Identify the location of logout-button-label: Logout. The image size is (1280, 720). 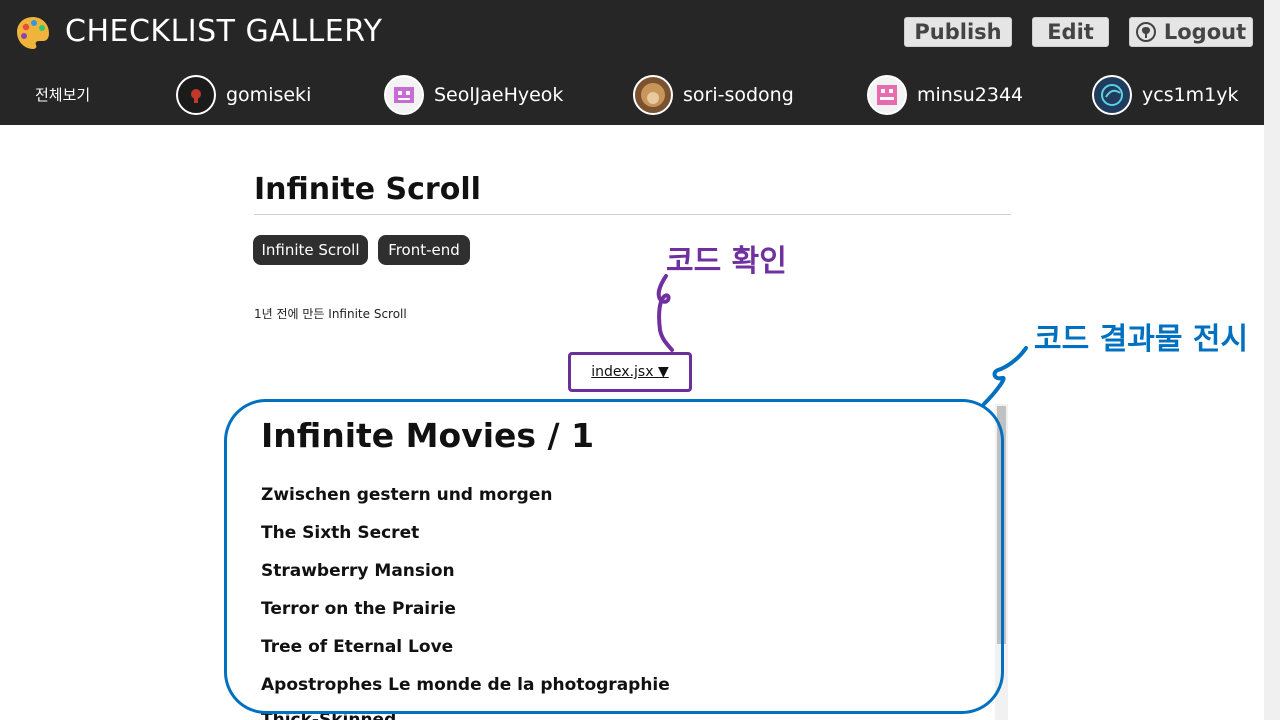
(1205, 32).